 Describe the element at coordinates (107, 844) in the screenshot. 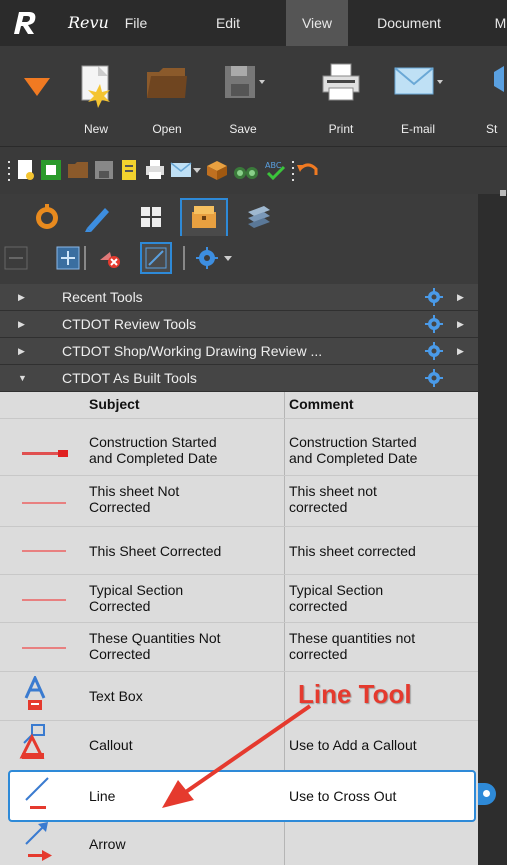

I see `row-subject: Arrow` at that location.